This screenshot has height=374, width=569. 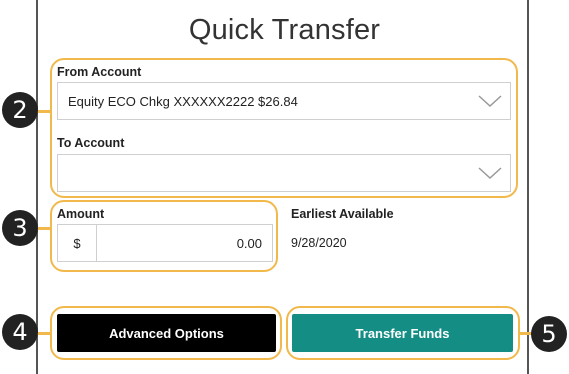 I want to click on advanced-options-button: Advanced Options, so click(x=166, y=333).